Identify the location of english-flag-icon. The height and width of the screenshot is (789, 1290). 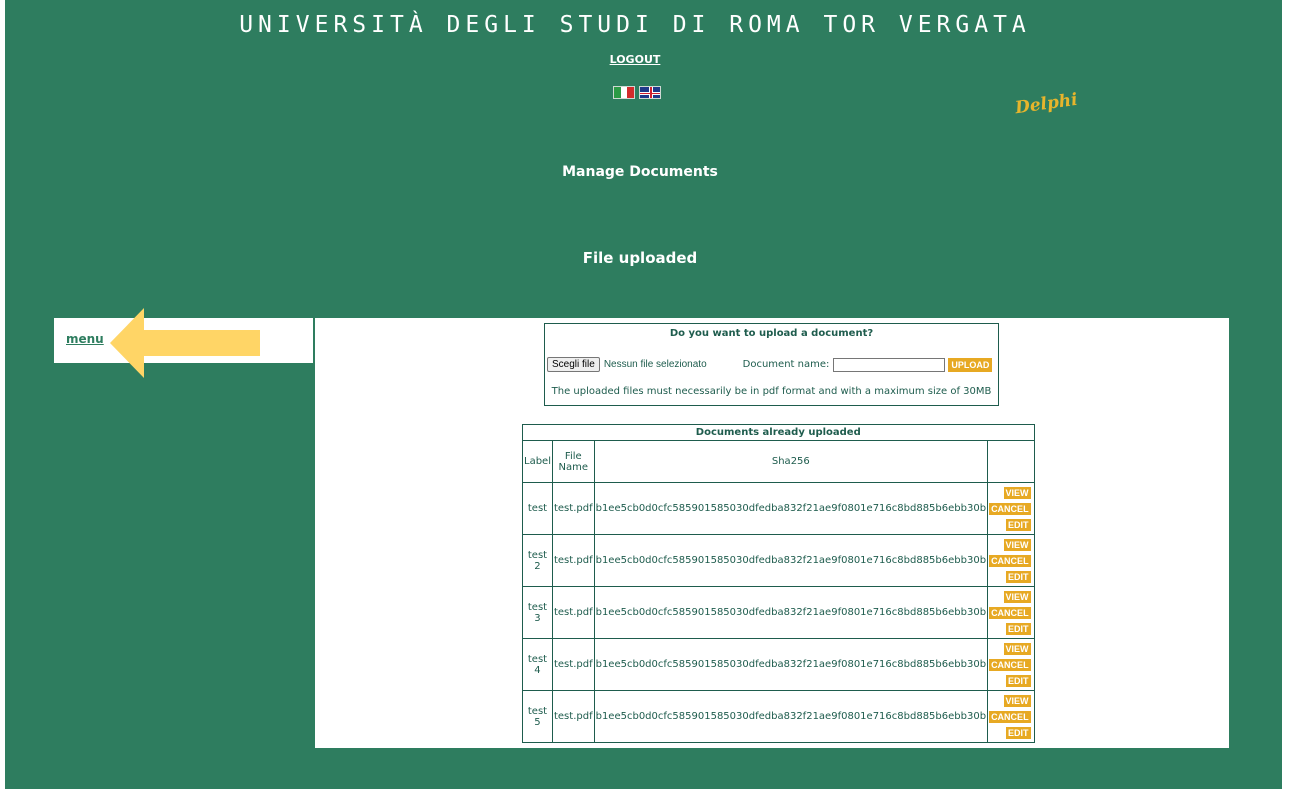
(650, 92).